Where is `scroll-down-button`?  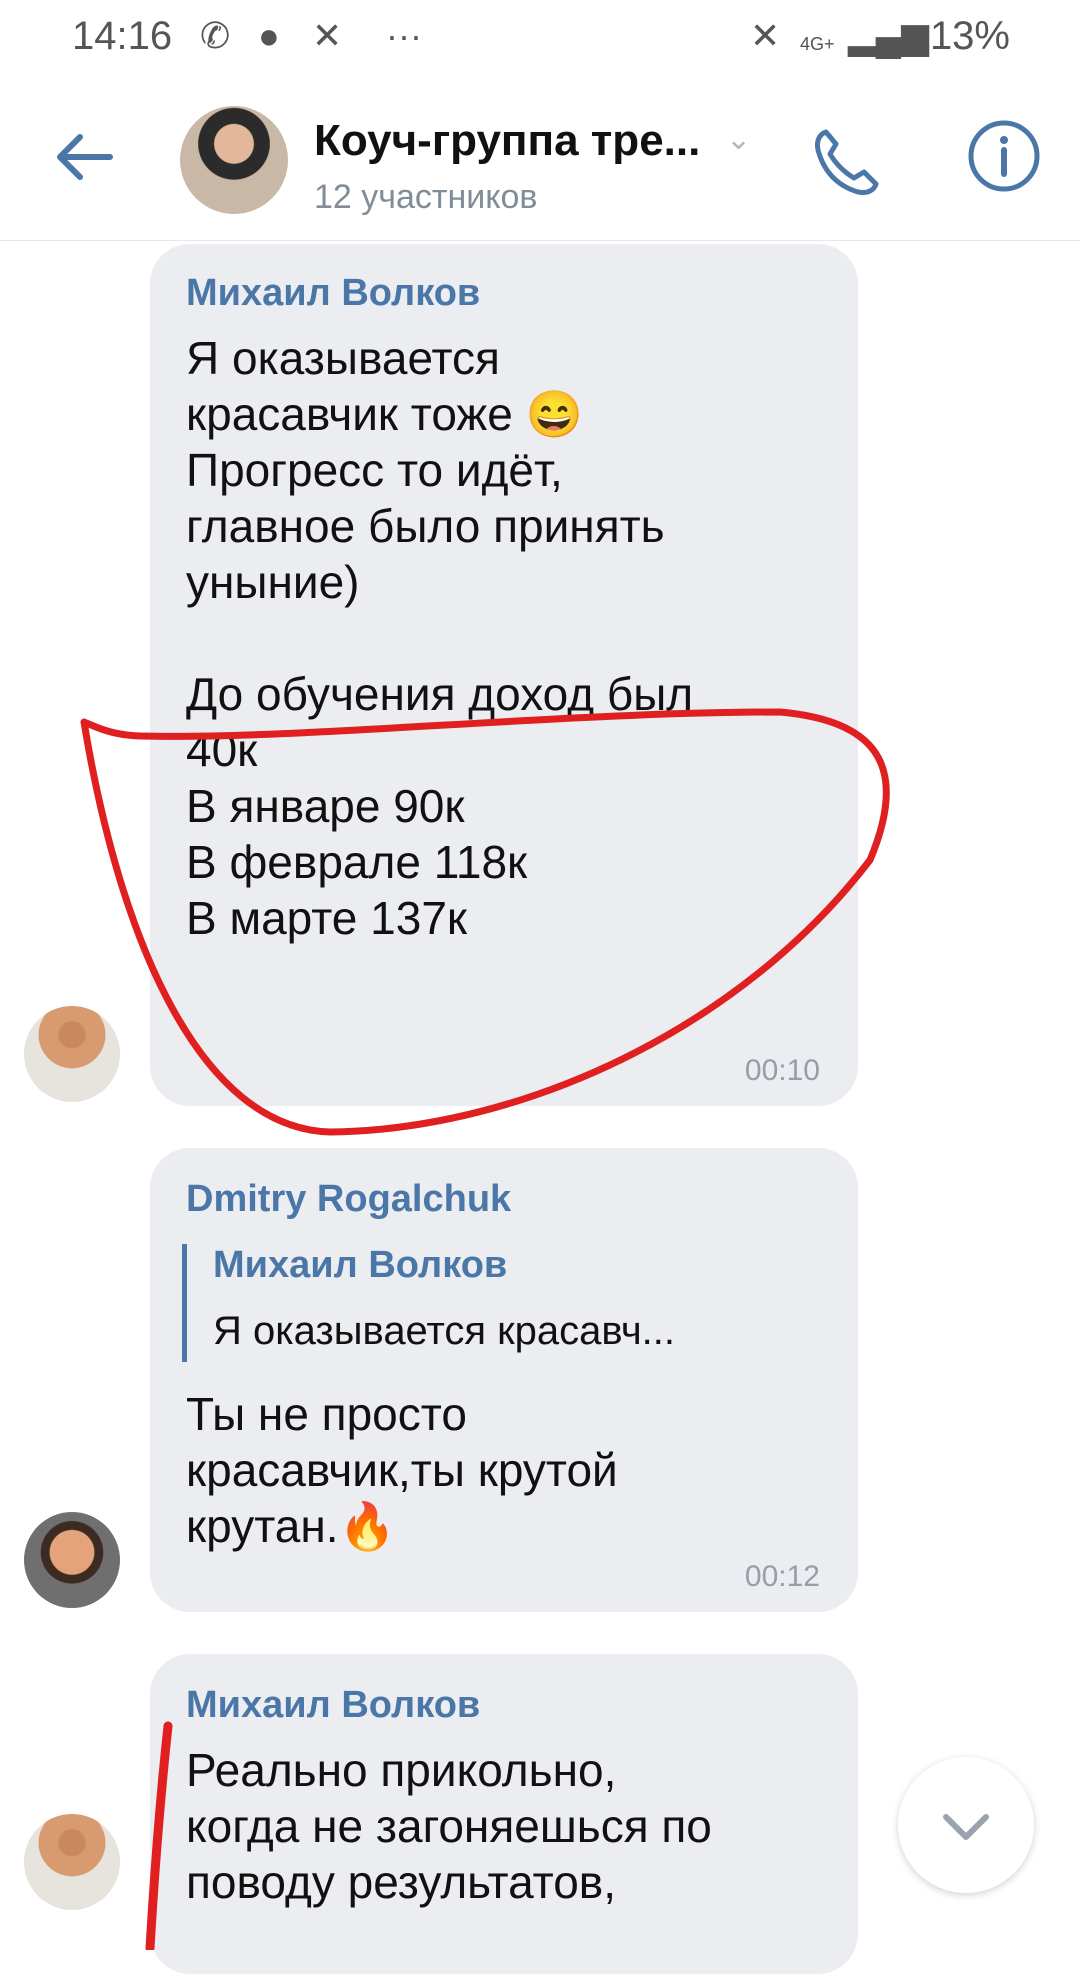
scroll-down-button is located at coordinates (966, 1825).